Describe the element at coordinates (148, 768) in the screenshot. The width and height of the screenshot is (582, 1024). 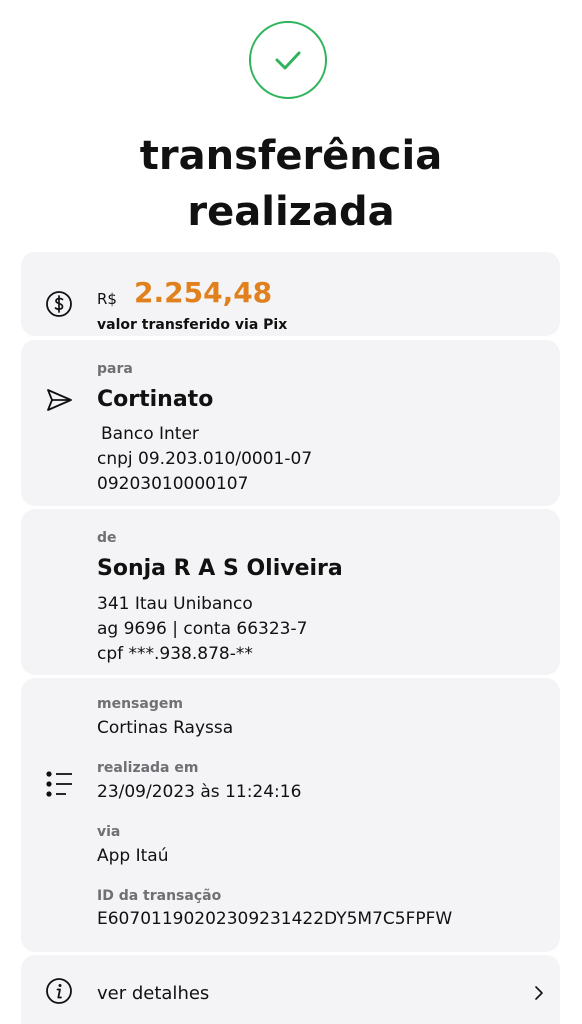
I see `date-label: realizada em` at that location.